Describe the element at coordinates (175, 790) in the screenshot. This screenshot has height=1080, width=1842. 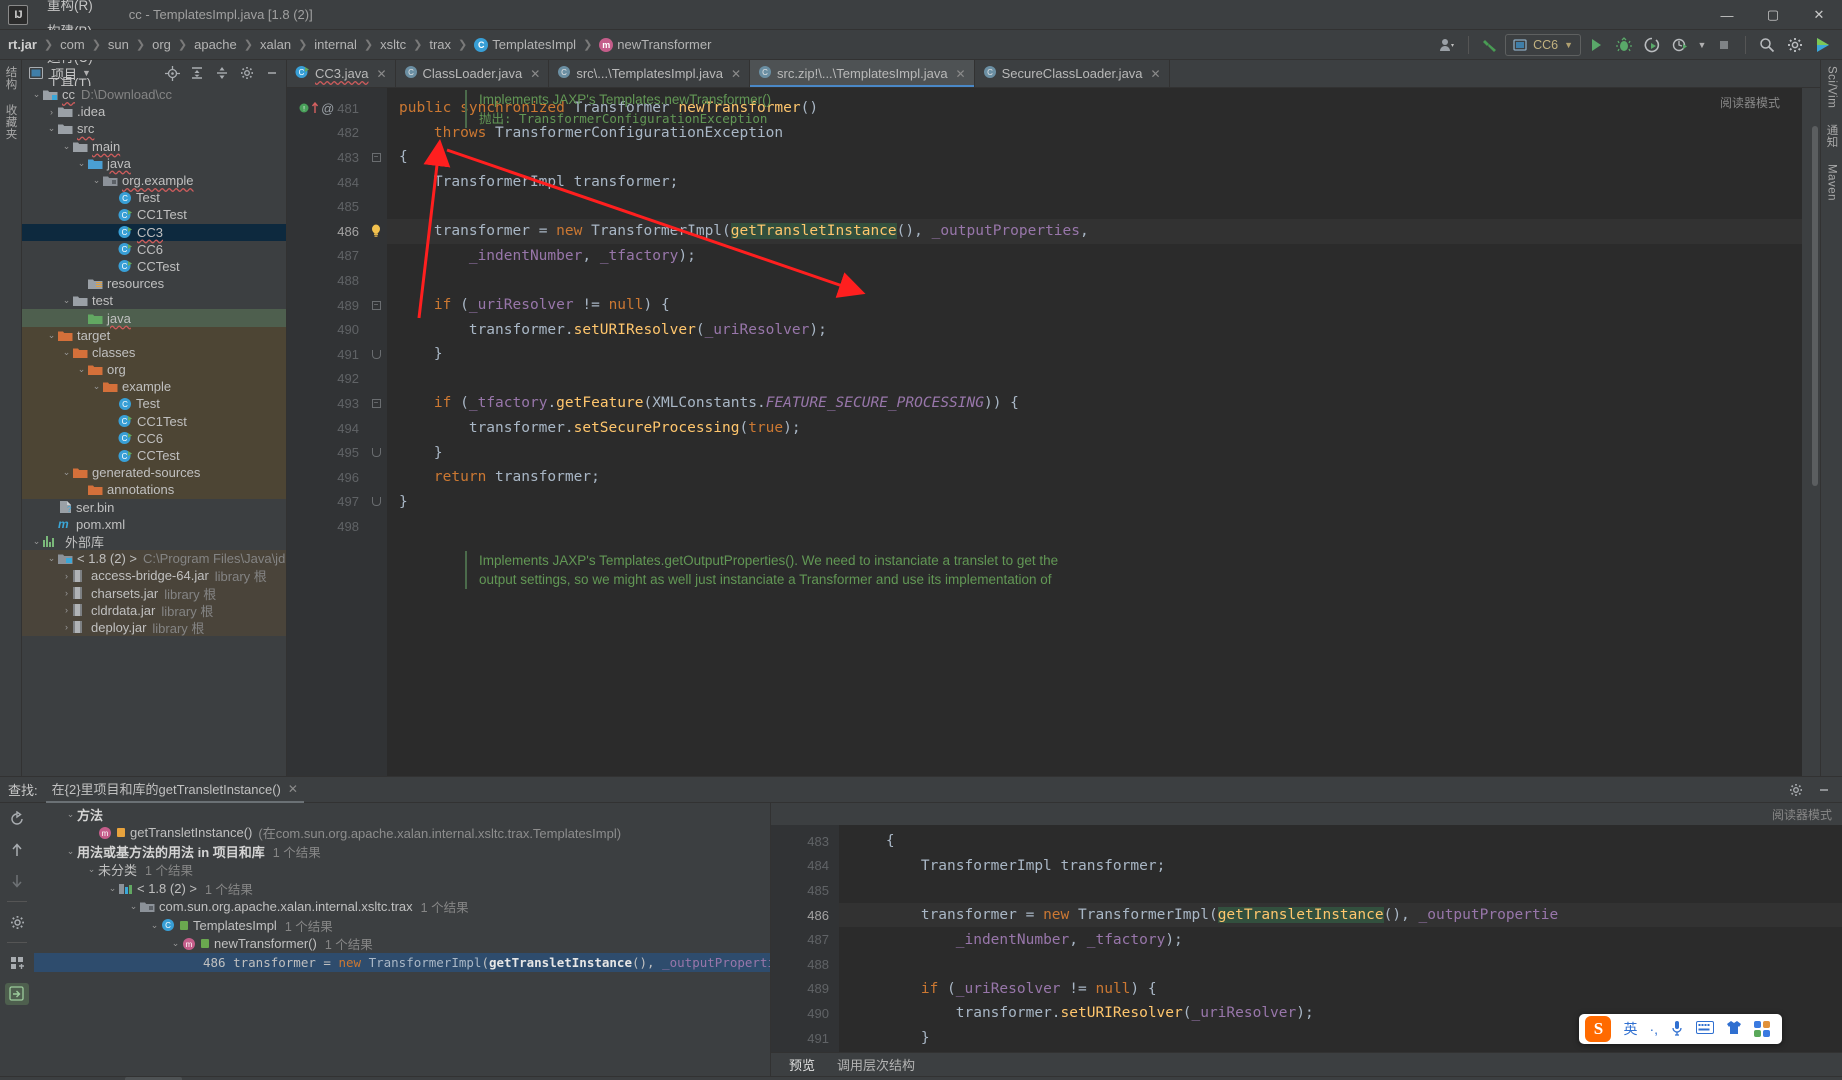
I see `find-tab: 在{2}里项目和库的getTransletInstance() ✕` at that location.